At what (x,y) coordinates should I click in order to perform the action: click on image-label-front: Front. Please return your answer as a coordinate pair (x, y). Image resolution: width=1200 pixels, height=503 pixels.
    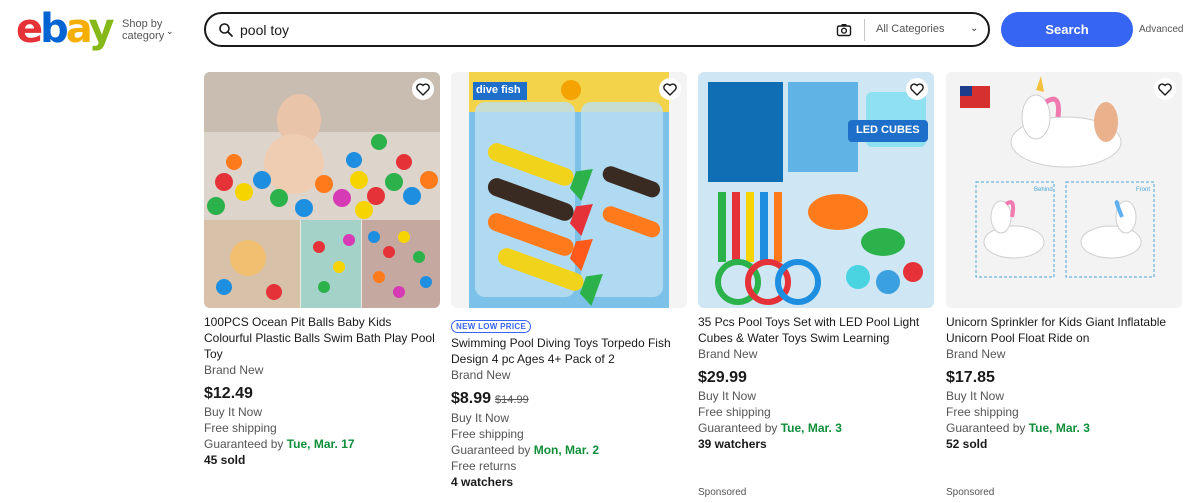
    Looking at the image, I should click on (1143, 190).